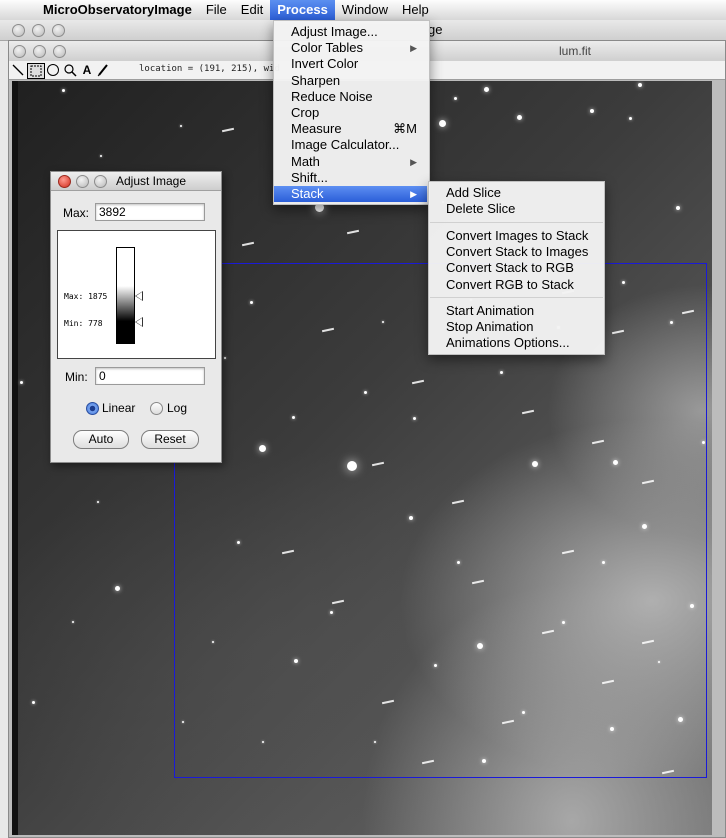 The width and height of the screenshot is (726, 838). I want to click on process-menu-item-5: Crop, so click(350, 113).